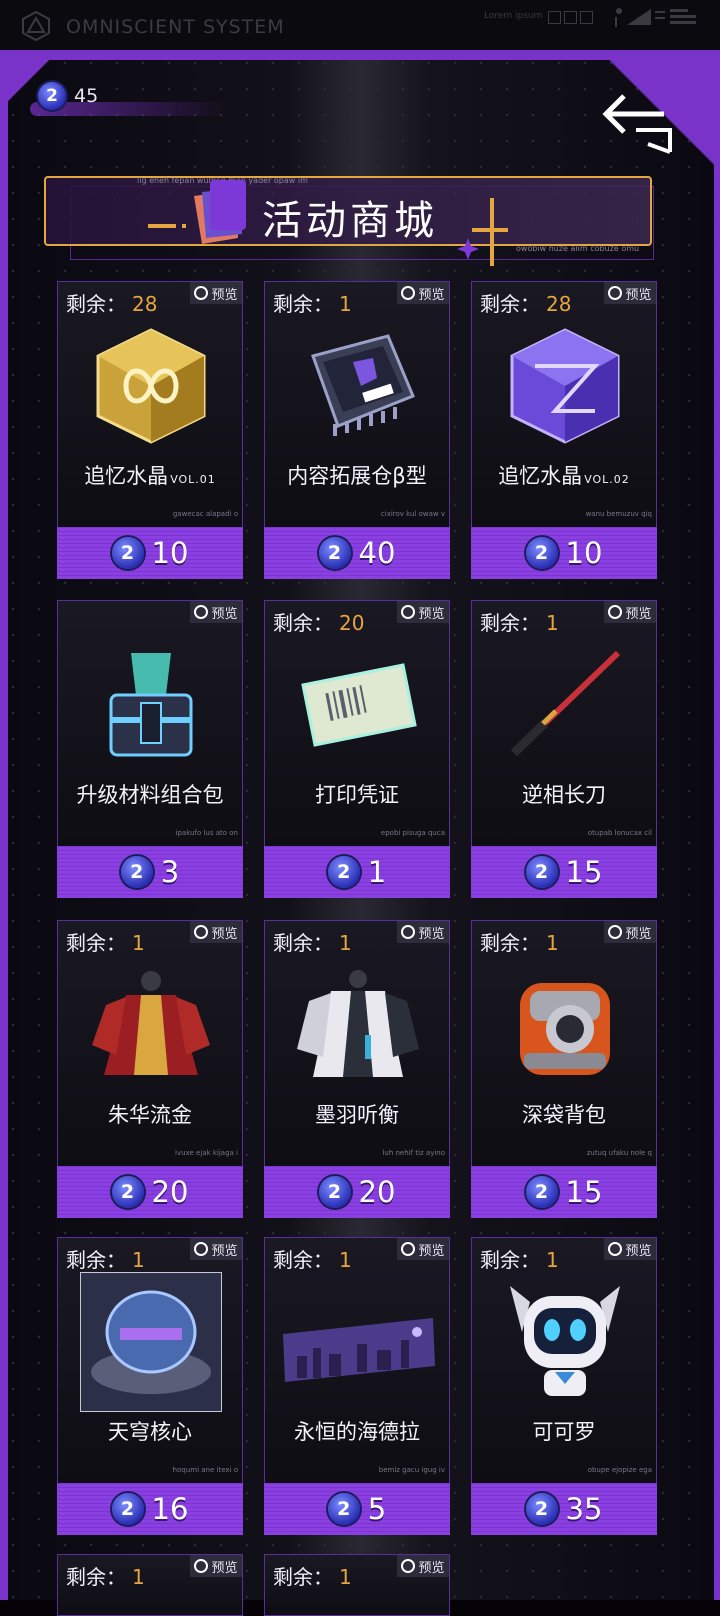  Describe the element at coordinates (151, 1342) in the screenshot. I see `dome-core-icon` at that location.